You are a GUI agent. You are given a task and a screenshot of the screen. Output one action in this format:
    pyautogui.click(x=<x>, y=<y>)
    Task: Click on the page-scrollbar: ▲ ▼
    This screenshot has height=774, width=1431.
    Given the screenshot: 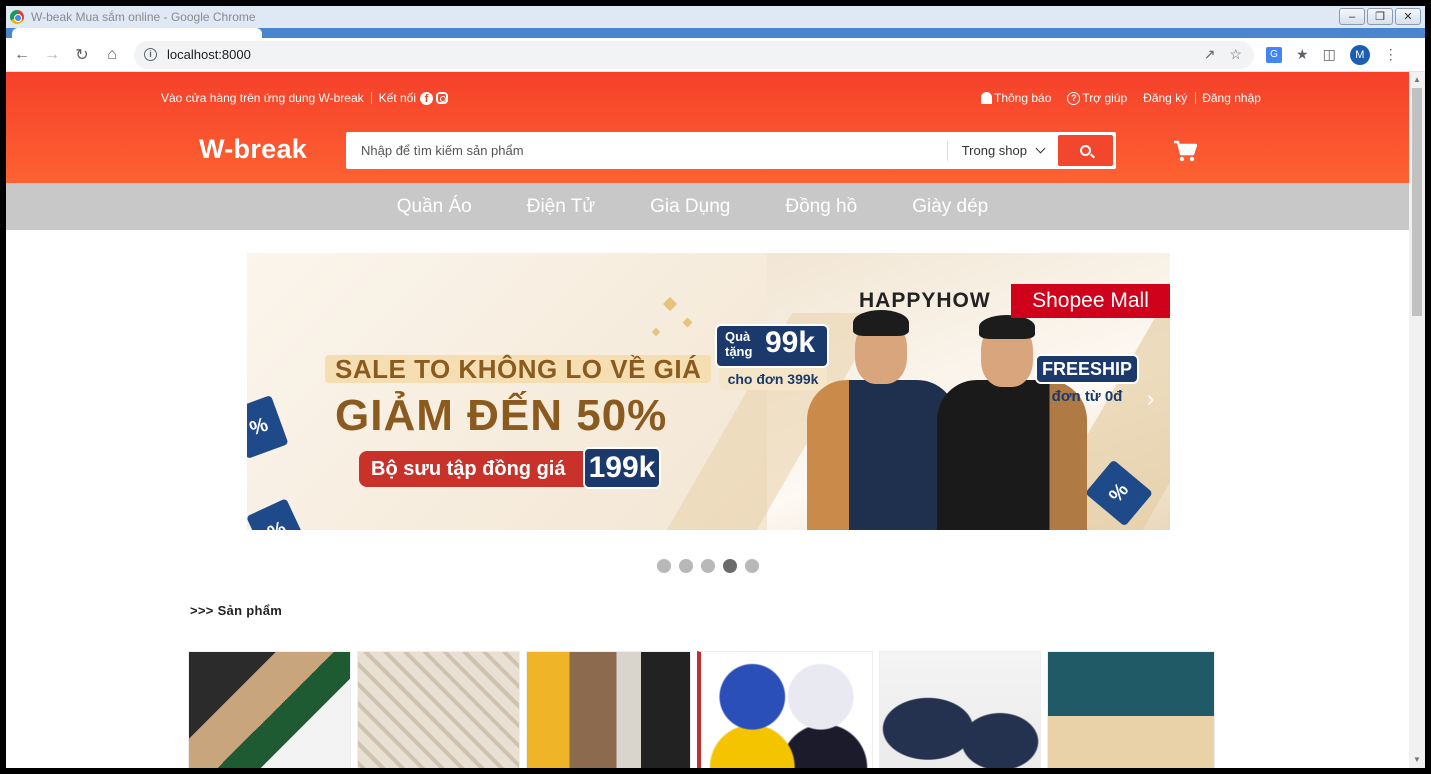 What is the action you would take?
    pyautogui.click(x=1417, y=420)
    